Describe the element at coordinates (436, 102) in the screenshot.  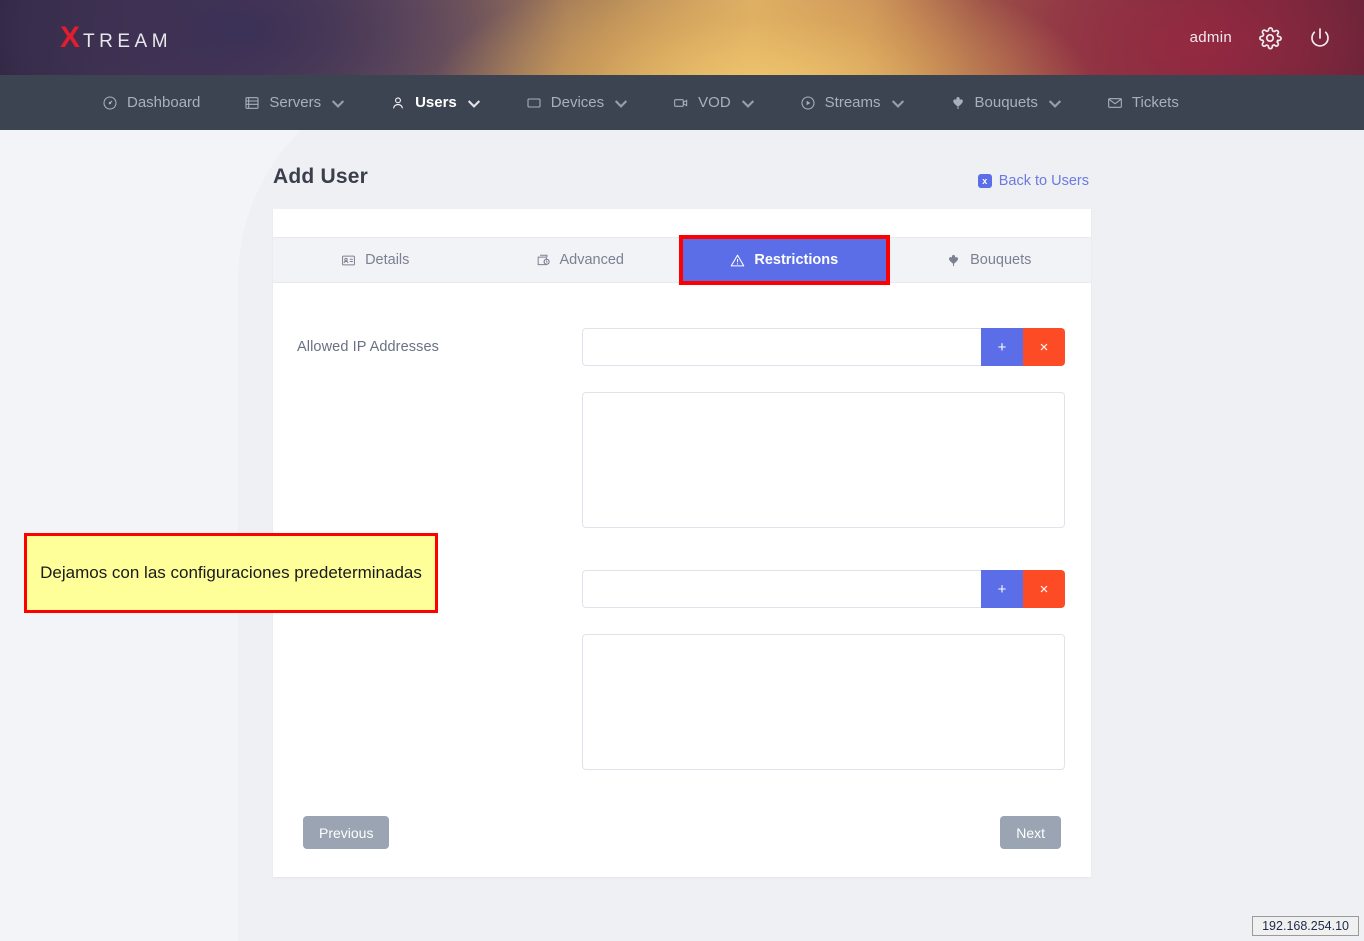
I see `nav-label: Users` at that location.